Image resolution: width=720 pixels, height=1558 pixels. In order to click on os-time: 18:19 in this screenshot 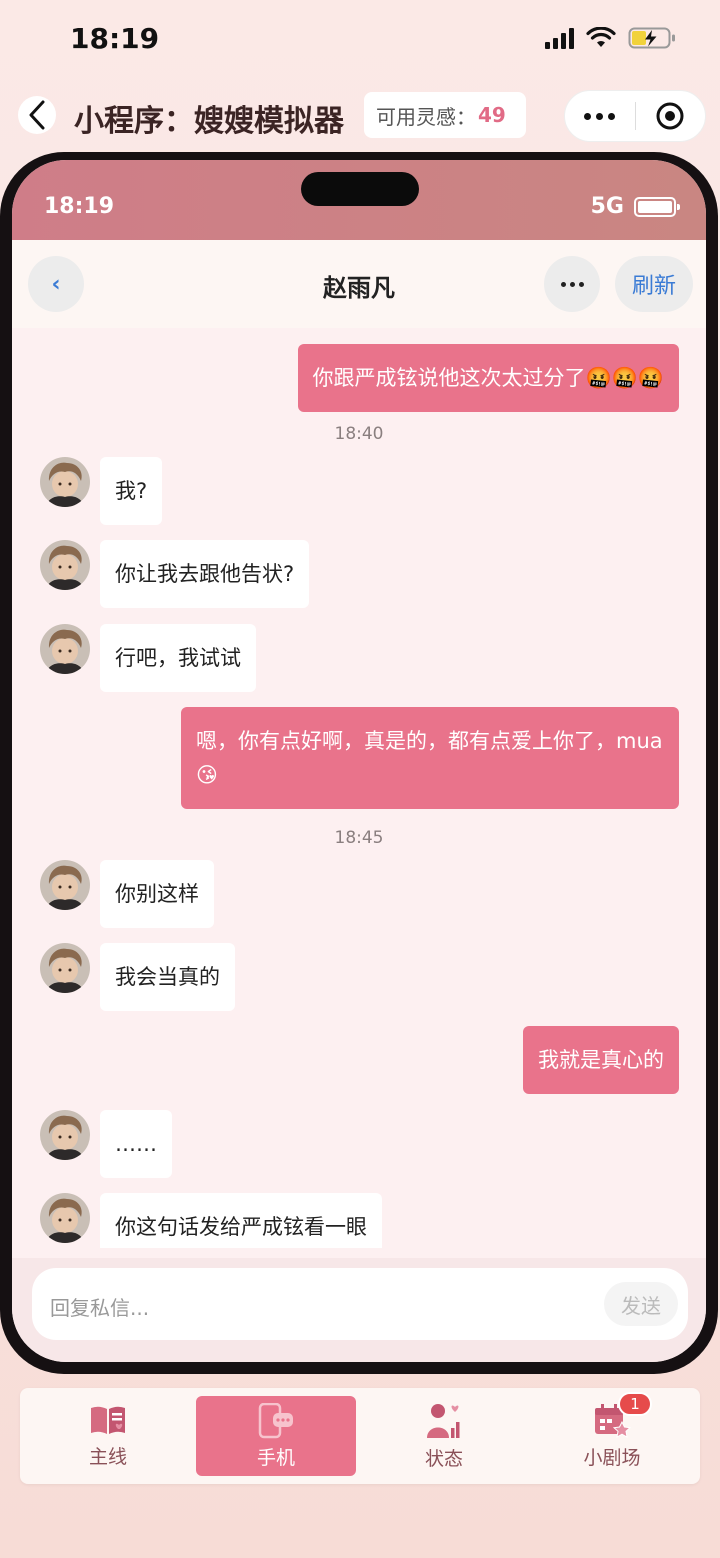, I will do `click(115, 38)`.